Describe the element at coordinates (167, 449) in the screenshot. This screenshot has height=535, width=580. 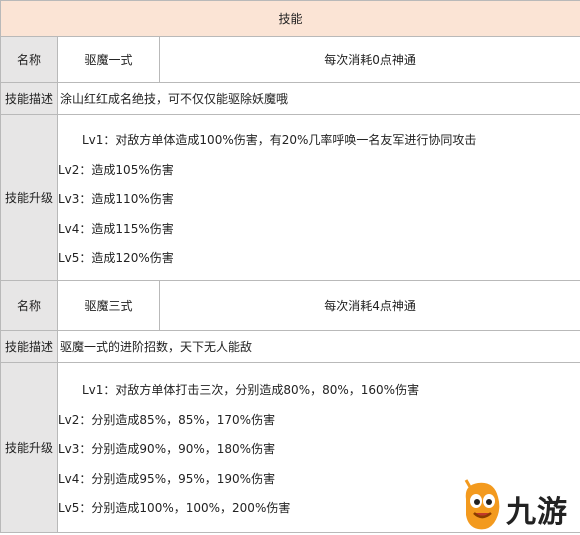
I see `level-line: Lv3：分别造成90%，90%，180%伤害` at that location.